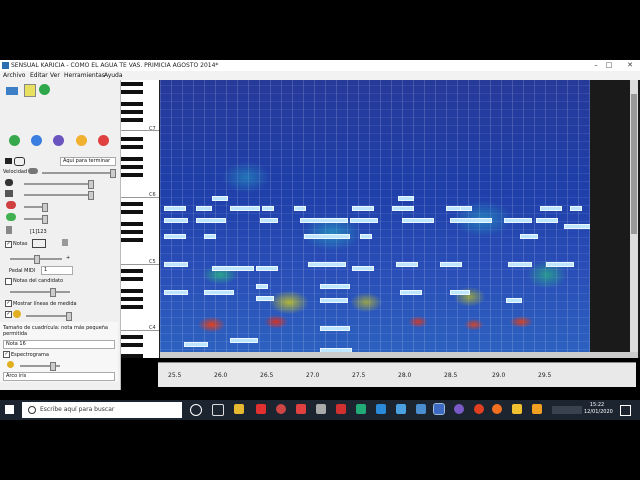 The width and height of the screenshot is (640, 480). What do you see at coordinates (36, 259) in the screenshot?
I see `note-slider` at bounding box center [36, 259].